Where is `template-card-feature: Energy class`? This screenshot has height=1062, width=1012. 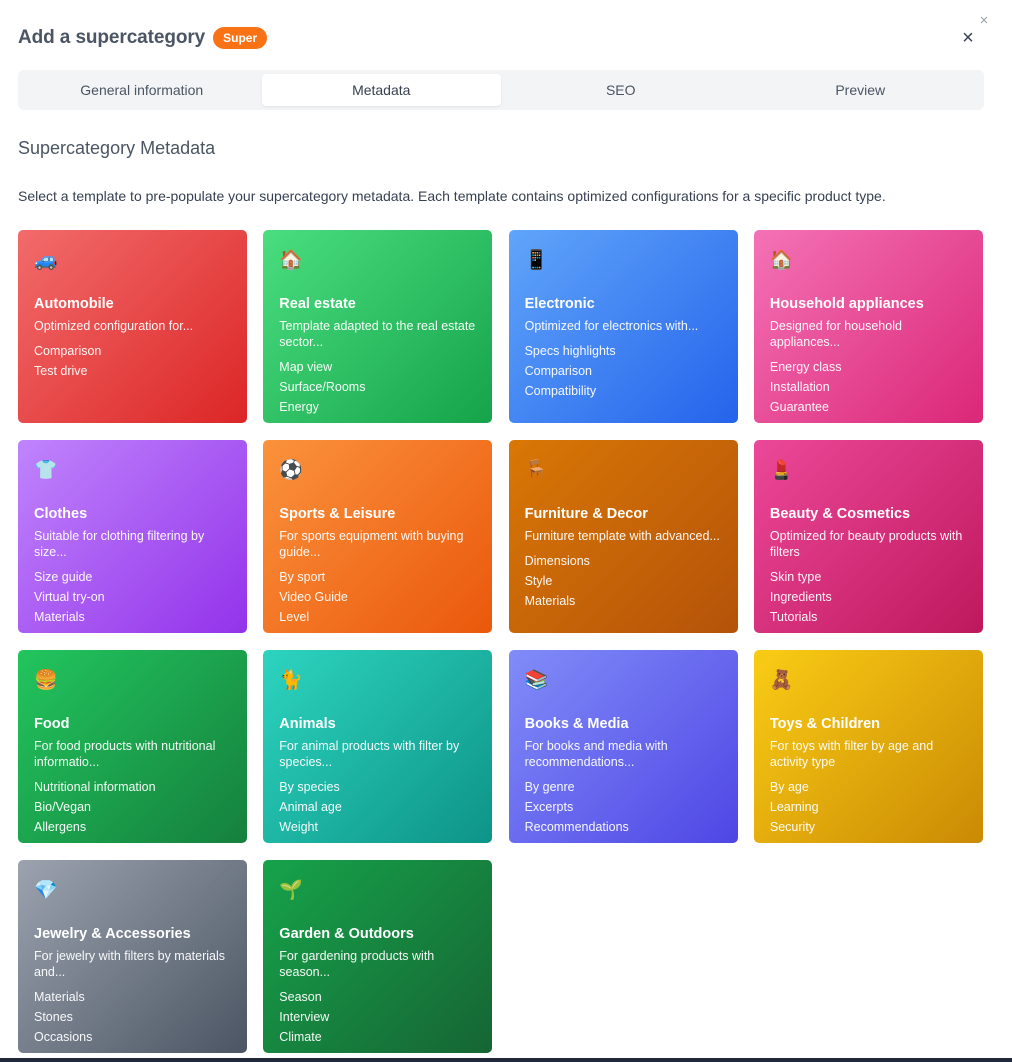 template-card-feature: Energy class is located at coordinates (805, 367).